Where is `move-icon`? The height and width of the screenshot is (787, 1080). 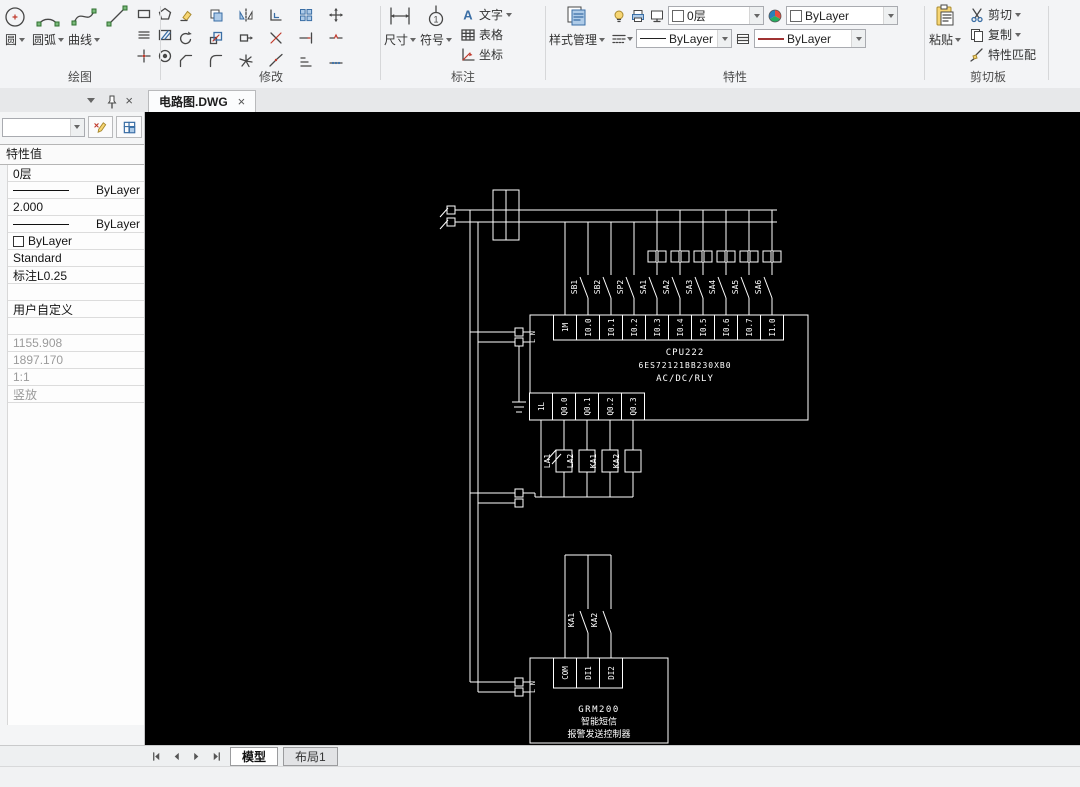
move-icon is located at coordinates (336, 14).